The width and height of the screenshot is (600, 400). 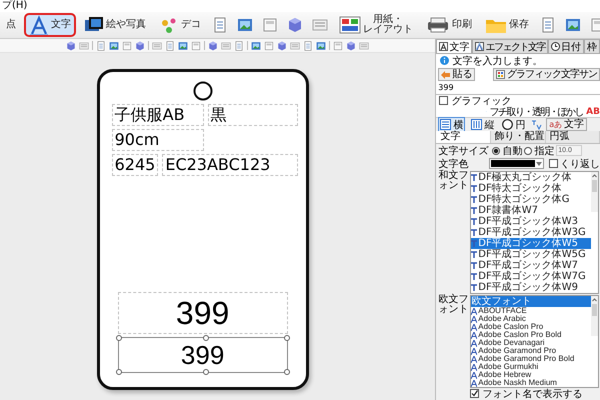 I want to click on tab: 円弧, so click(x=573, y=137).